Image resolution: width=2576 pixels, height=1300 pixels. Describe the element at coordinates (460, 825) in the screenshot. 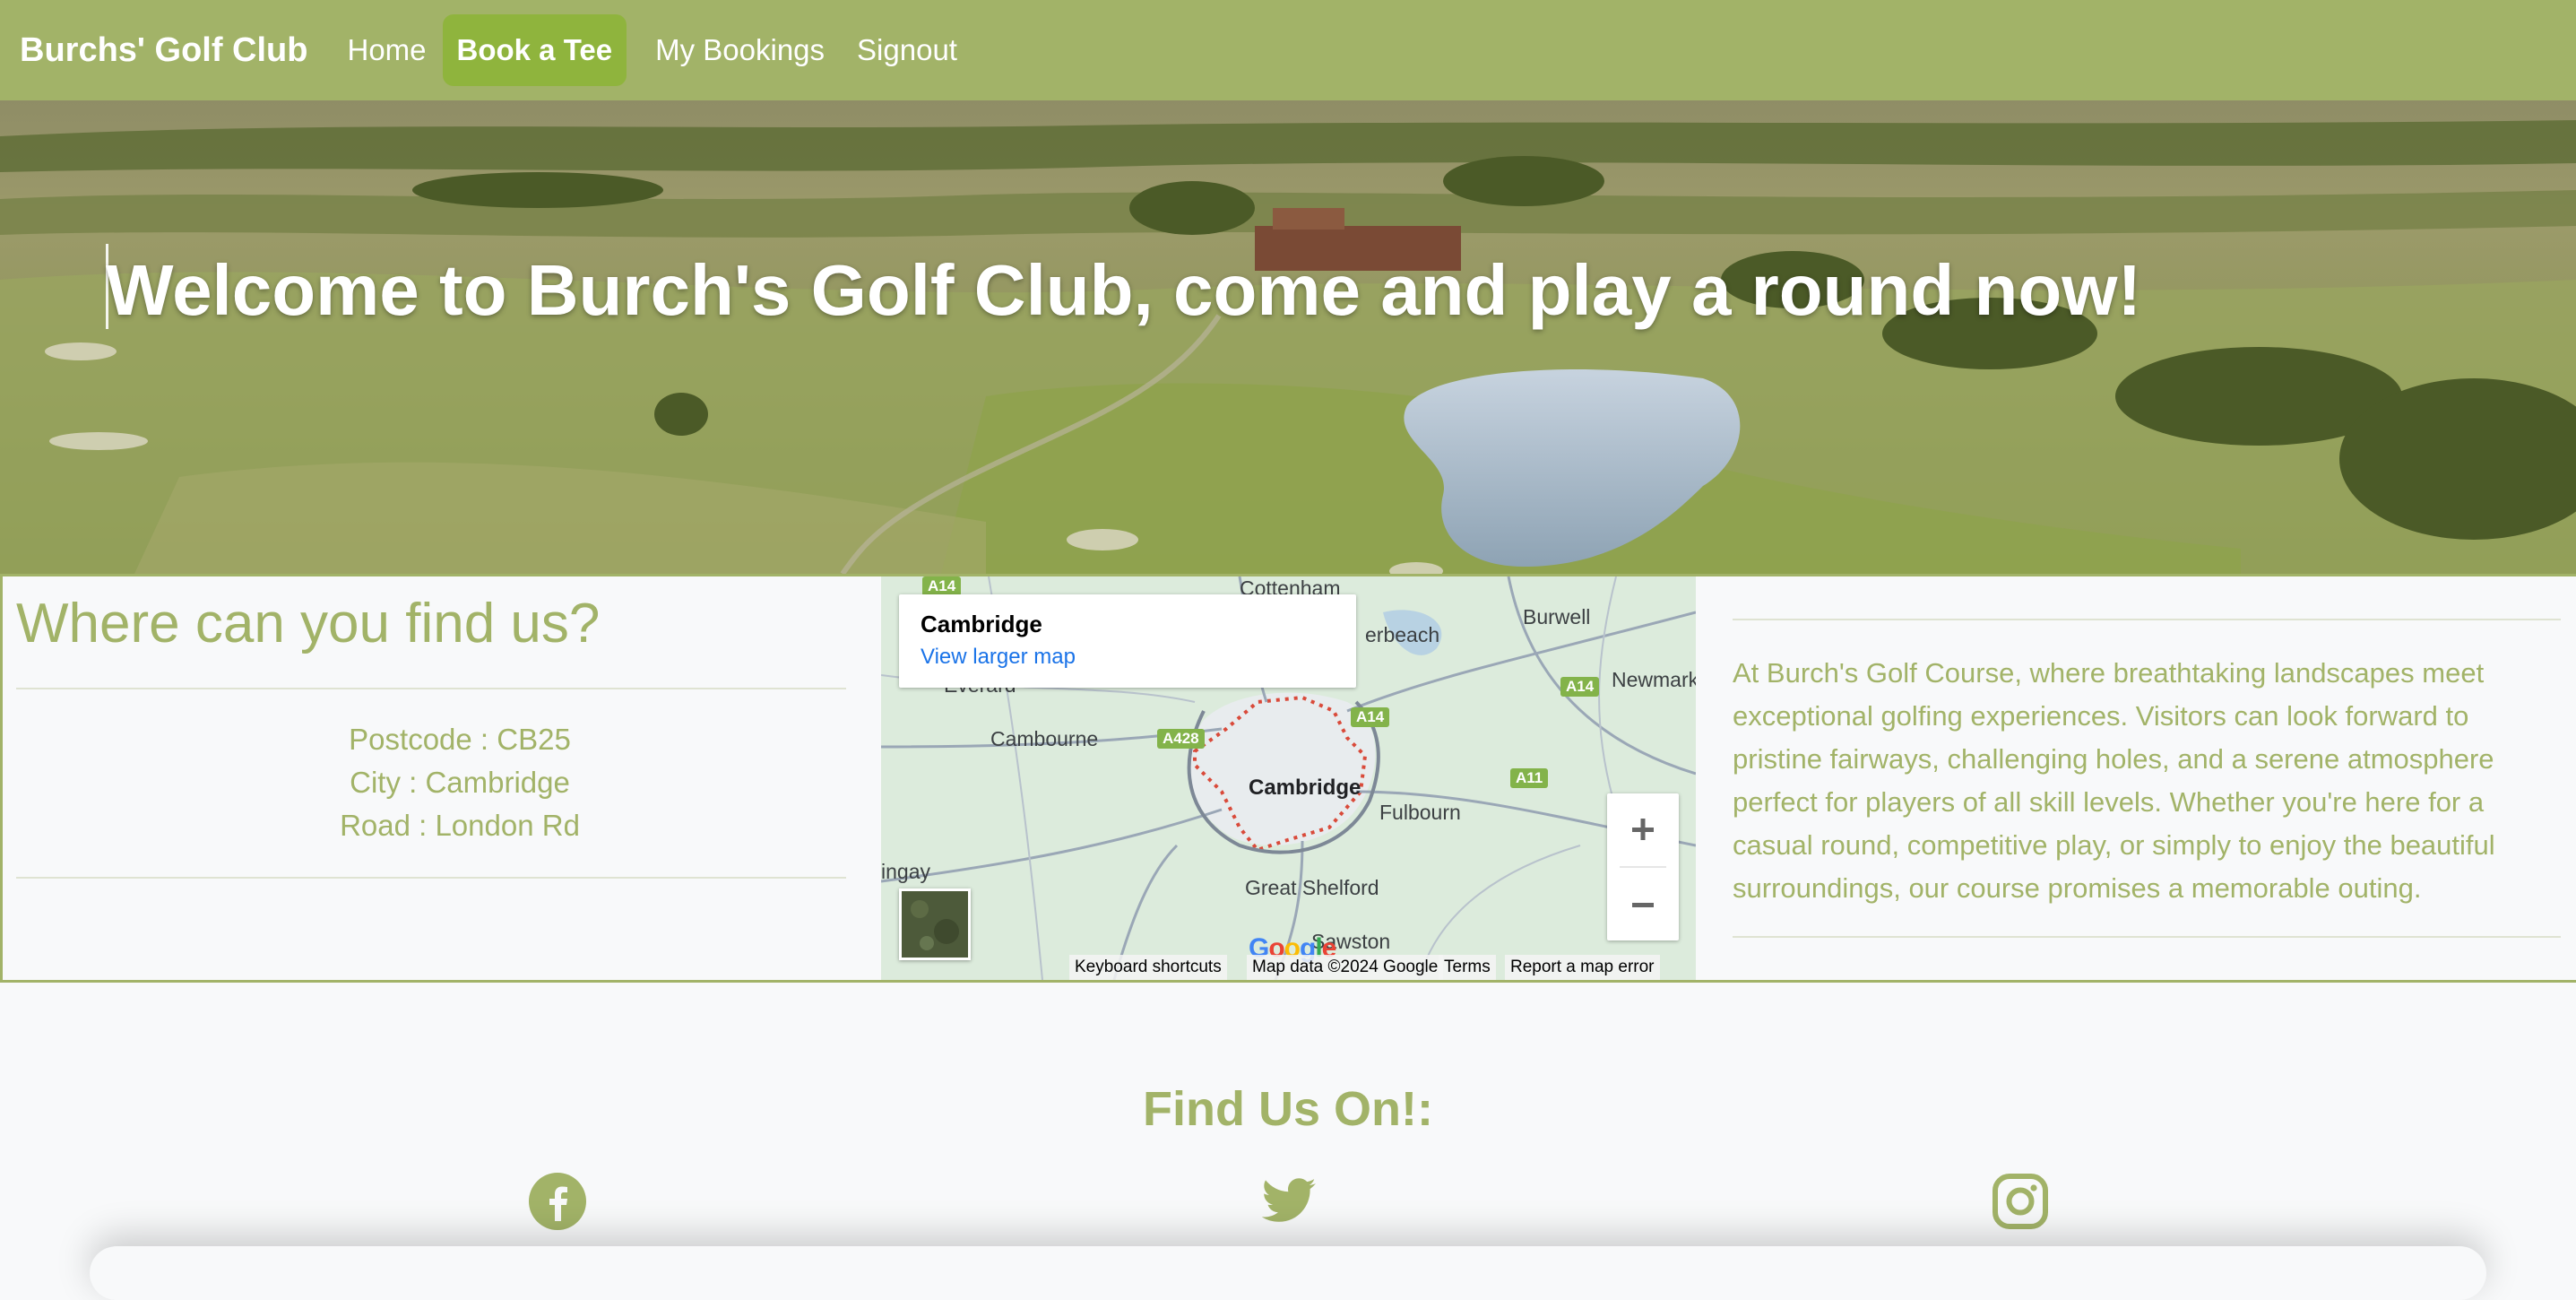

I see `road-text: Road : London Rd` at that location.